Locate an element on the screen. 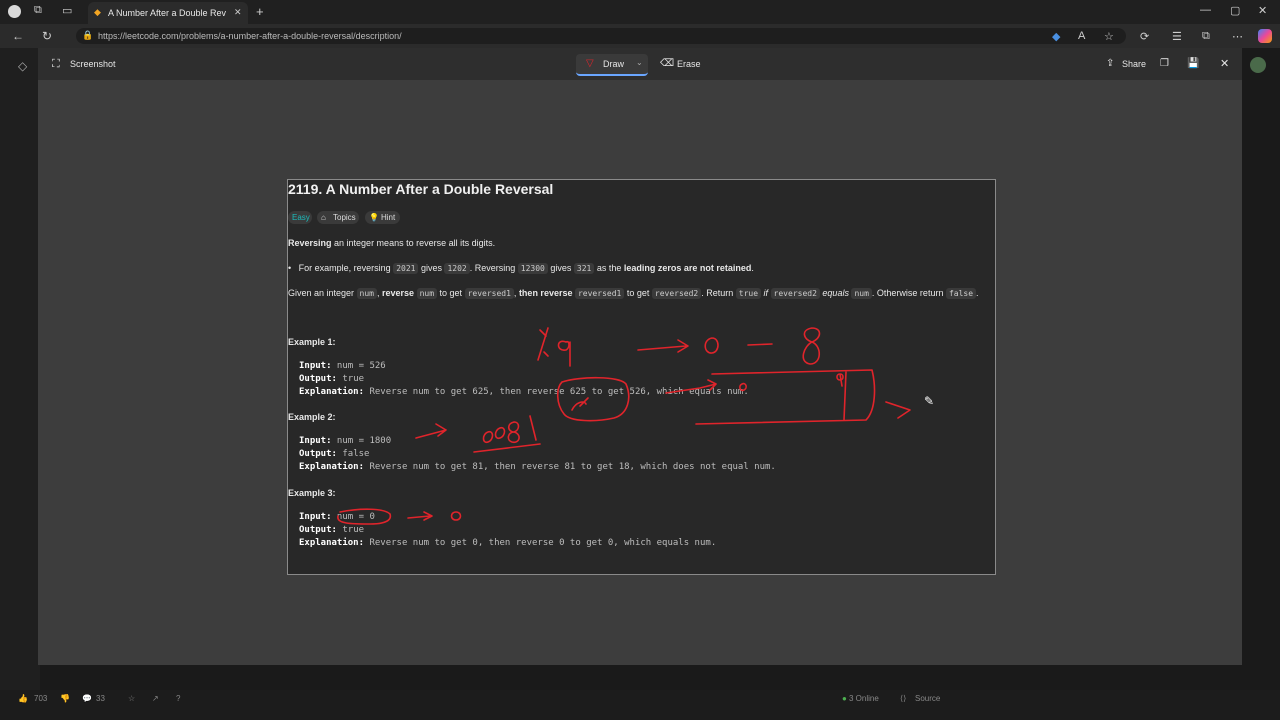 The width and height of the screenshot is (1280, 720). ink-dash is located at coordinates (760, 344).